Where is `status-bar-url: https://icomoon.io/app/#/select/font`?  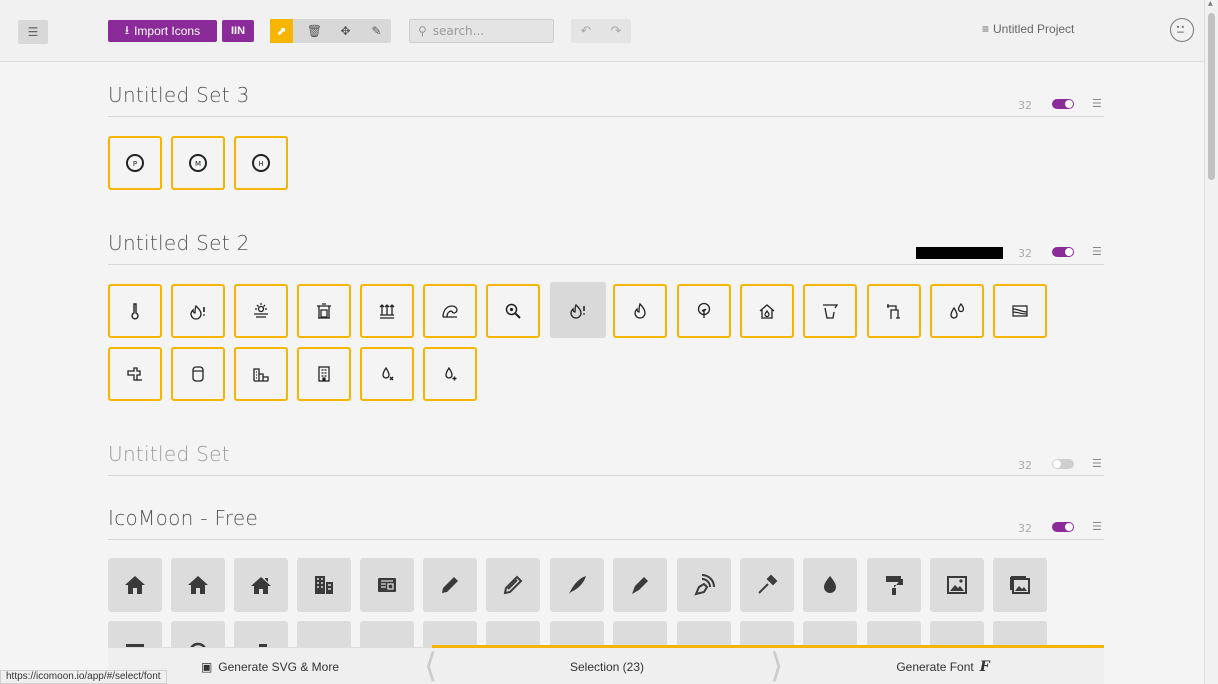 status-bar-url: https://icomoon.io/app/#/select/font is located at coordinates (83, 677).